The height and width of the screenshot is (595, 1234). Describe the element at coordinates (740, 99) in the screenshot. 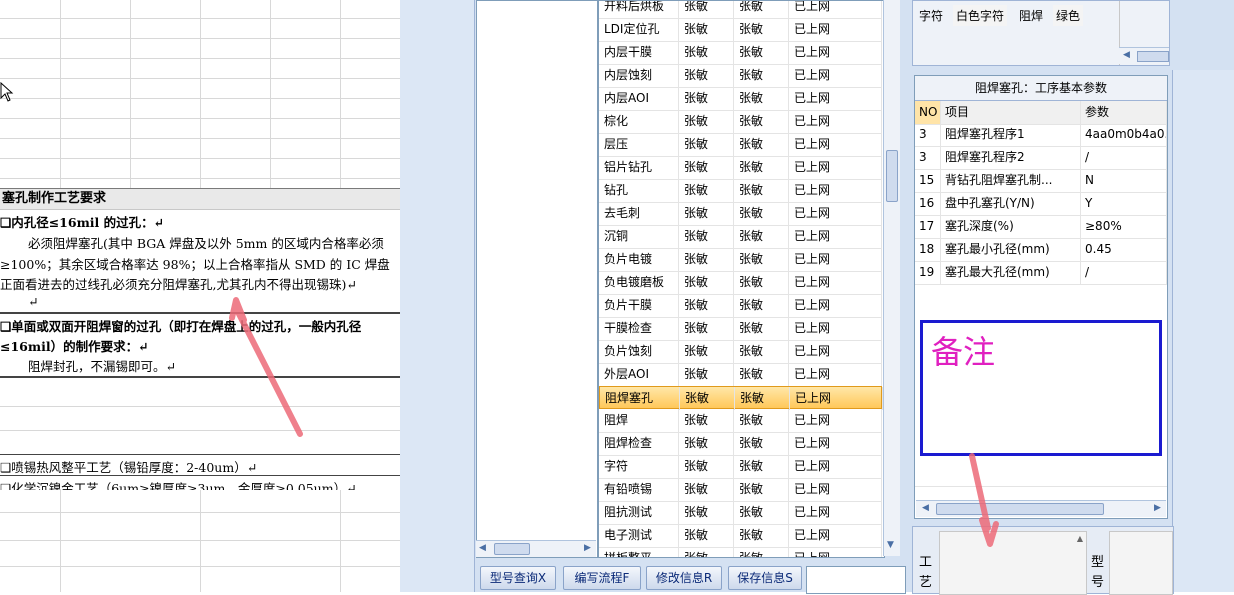

I see `process-row: 内层AOI 张敏 张敏 已上网` at that location.